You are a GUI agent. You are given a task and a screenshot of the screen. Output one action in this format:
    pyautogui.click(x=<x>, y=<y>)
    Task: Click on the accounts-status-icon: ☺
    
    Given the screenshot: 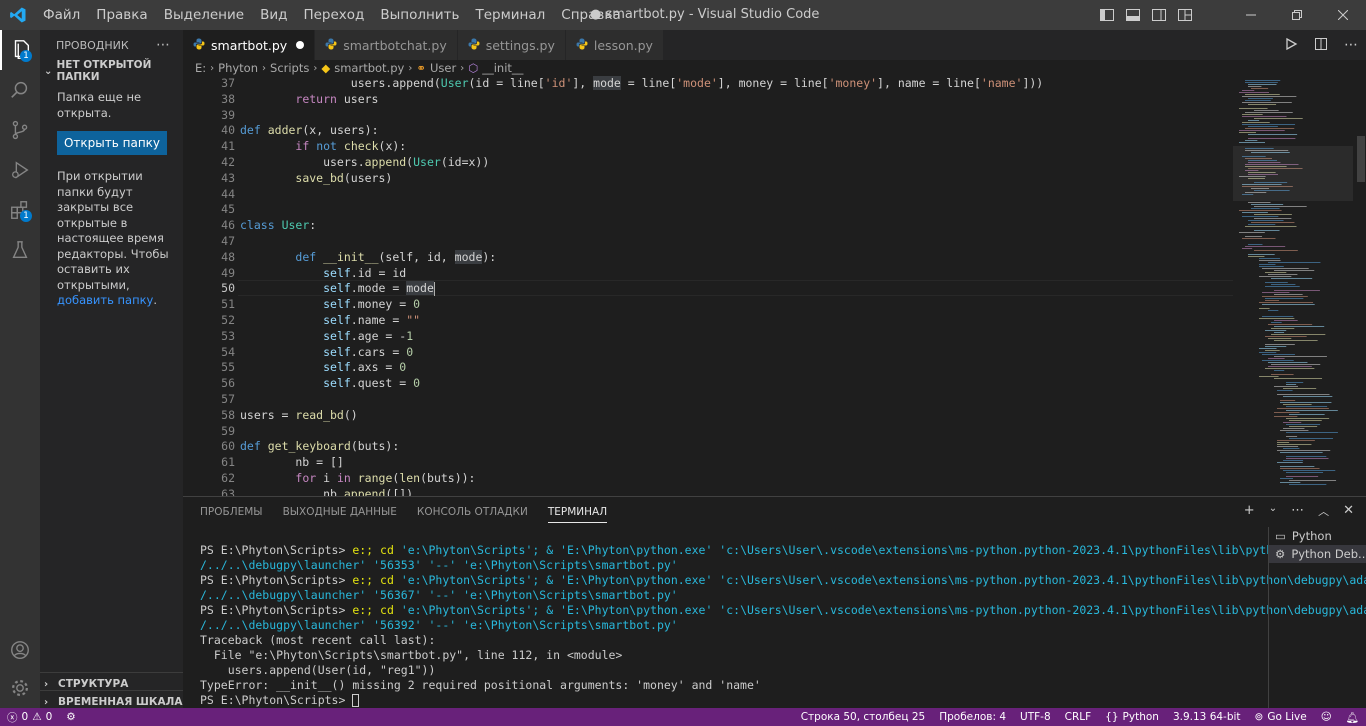 What is the action you would take?
    pyautogui.click(x=1326, y=717)
    